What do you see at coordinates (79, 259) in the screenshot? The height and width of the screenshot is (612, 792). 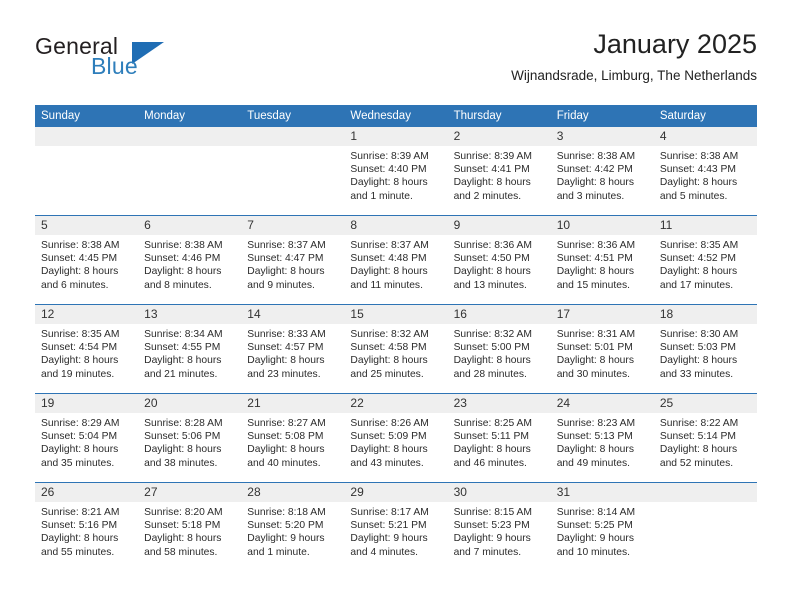 I see `sunset-text: Sunset: 4:45 PM` at bounding box center [79, 259].